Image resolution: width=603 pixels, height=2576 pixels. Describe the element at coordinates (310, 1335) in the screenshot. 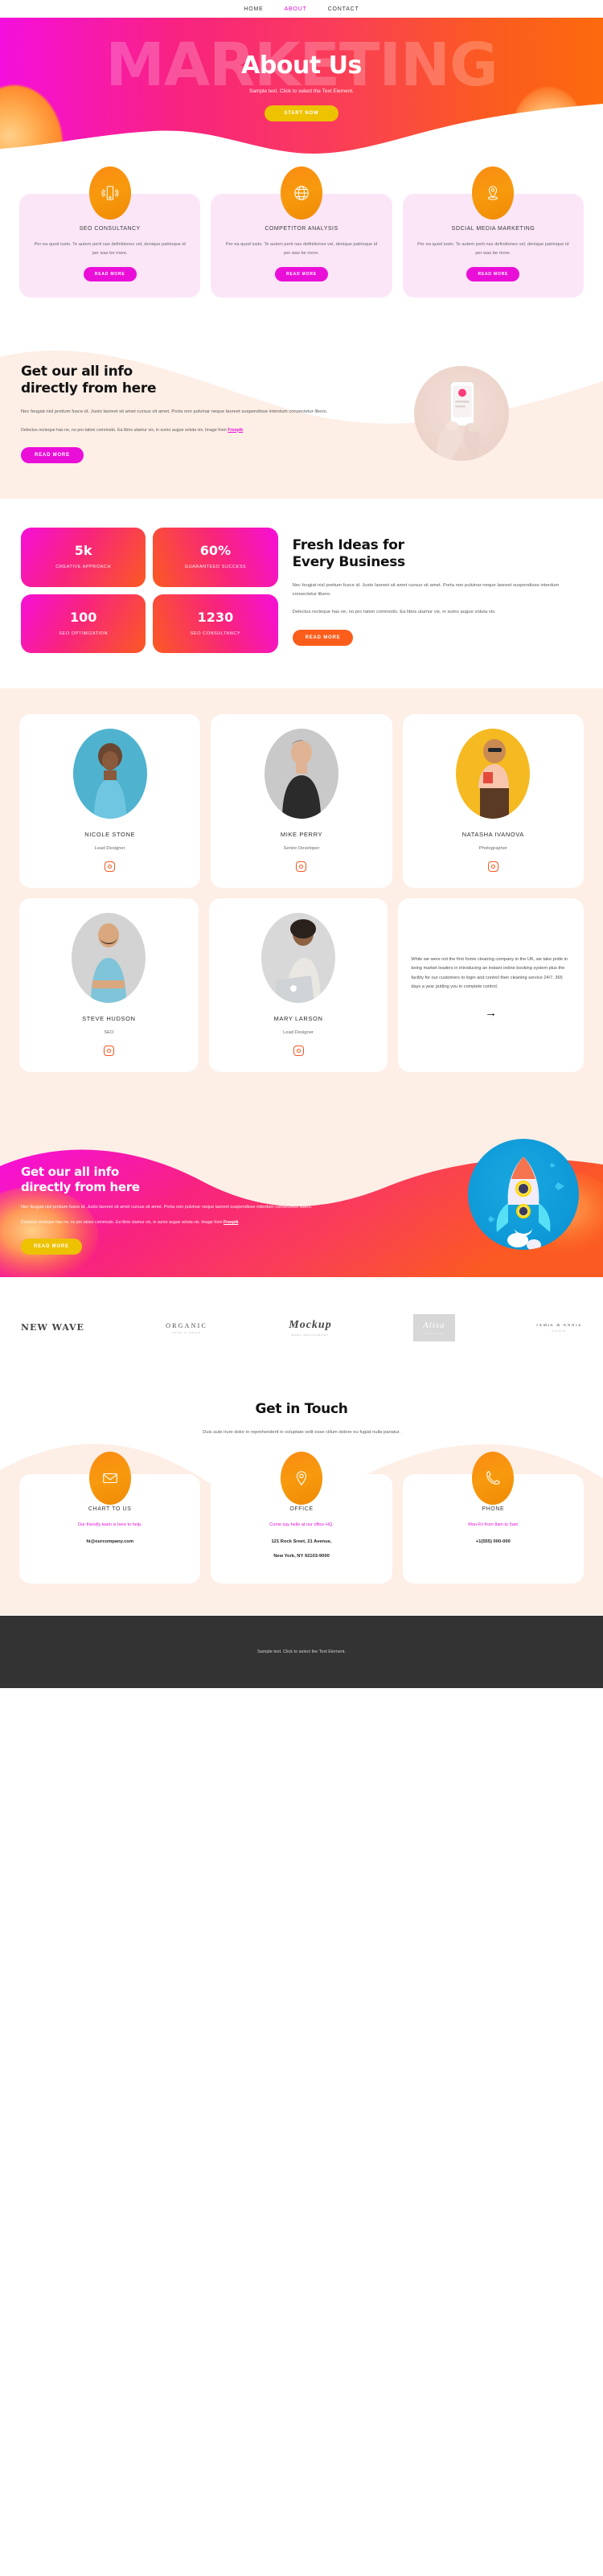

I see `client-logo-sub: BARS RESTAURANT` at that location.